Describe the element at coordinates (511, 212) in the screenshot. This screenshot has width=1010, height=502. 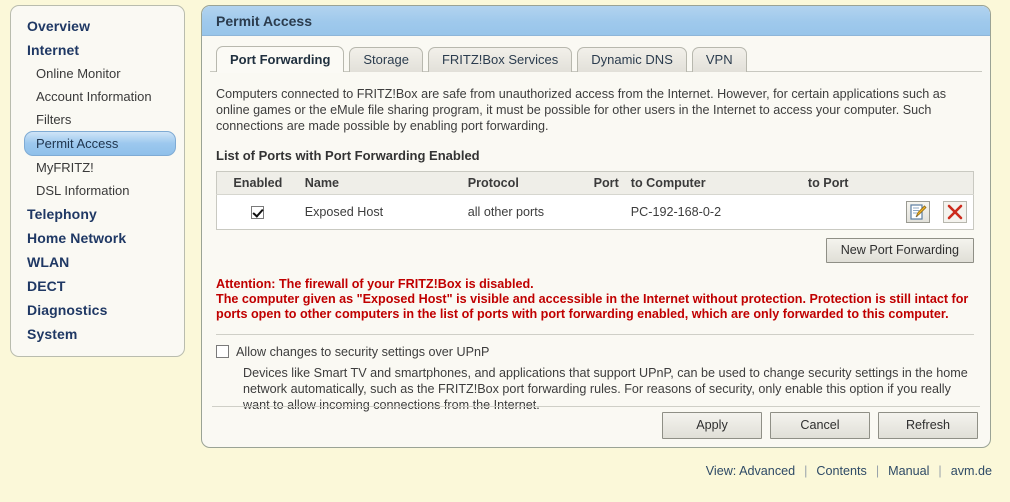
I see `cell-protocol: all other ports` at that location.